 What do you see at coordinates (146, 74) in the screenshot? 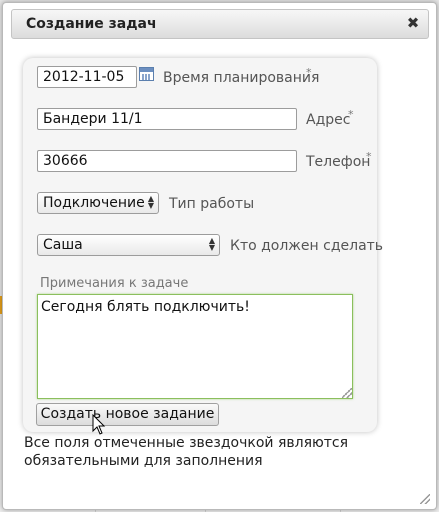
I see `calendar-icon` at bounding box center [146, 74].